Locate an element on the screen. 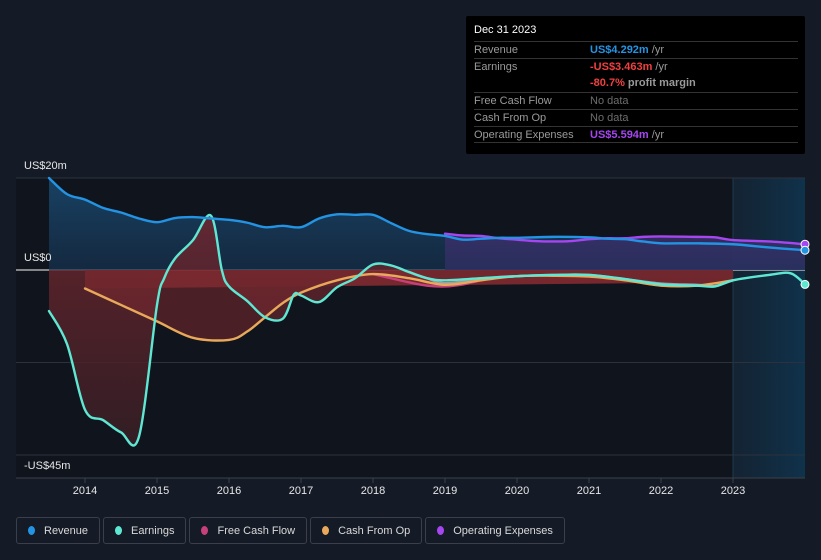  earnings-endpoint is located at coordinates (805, 284).